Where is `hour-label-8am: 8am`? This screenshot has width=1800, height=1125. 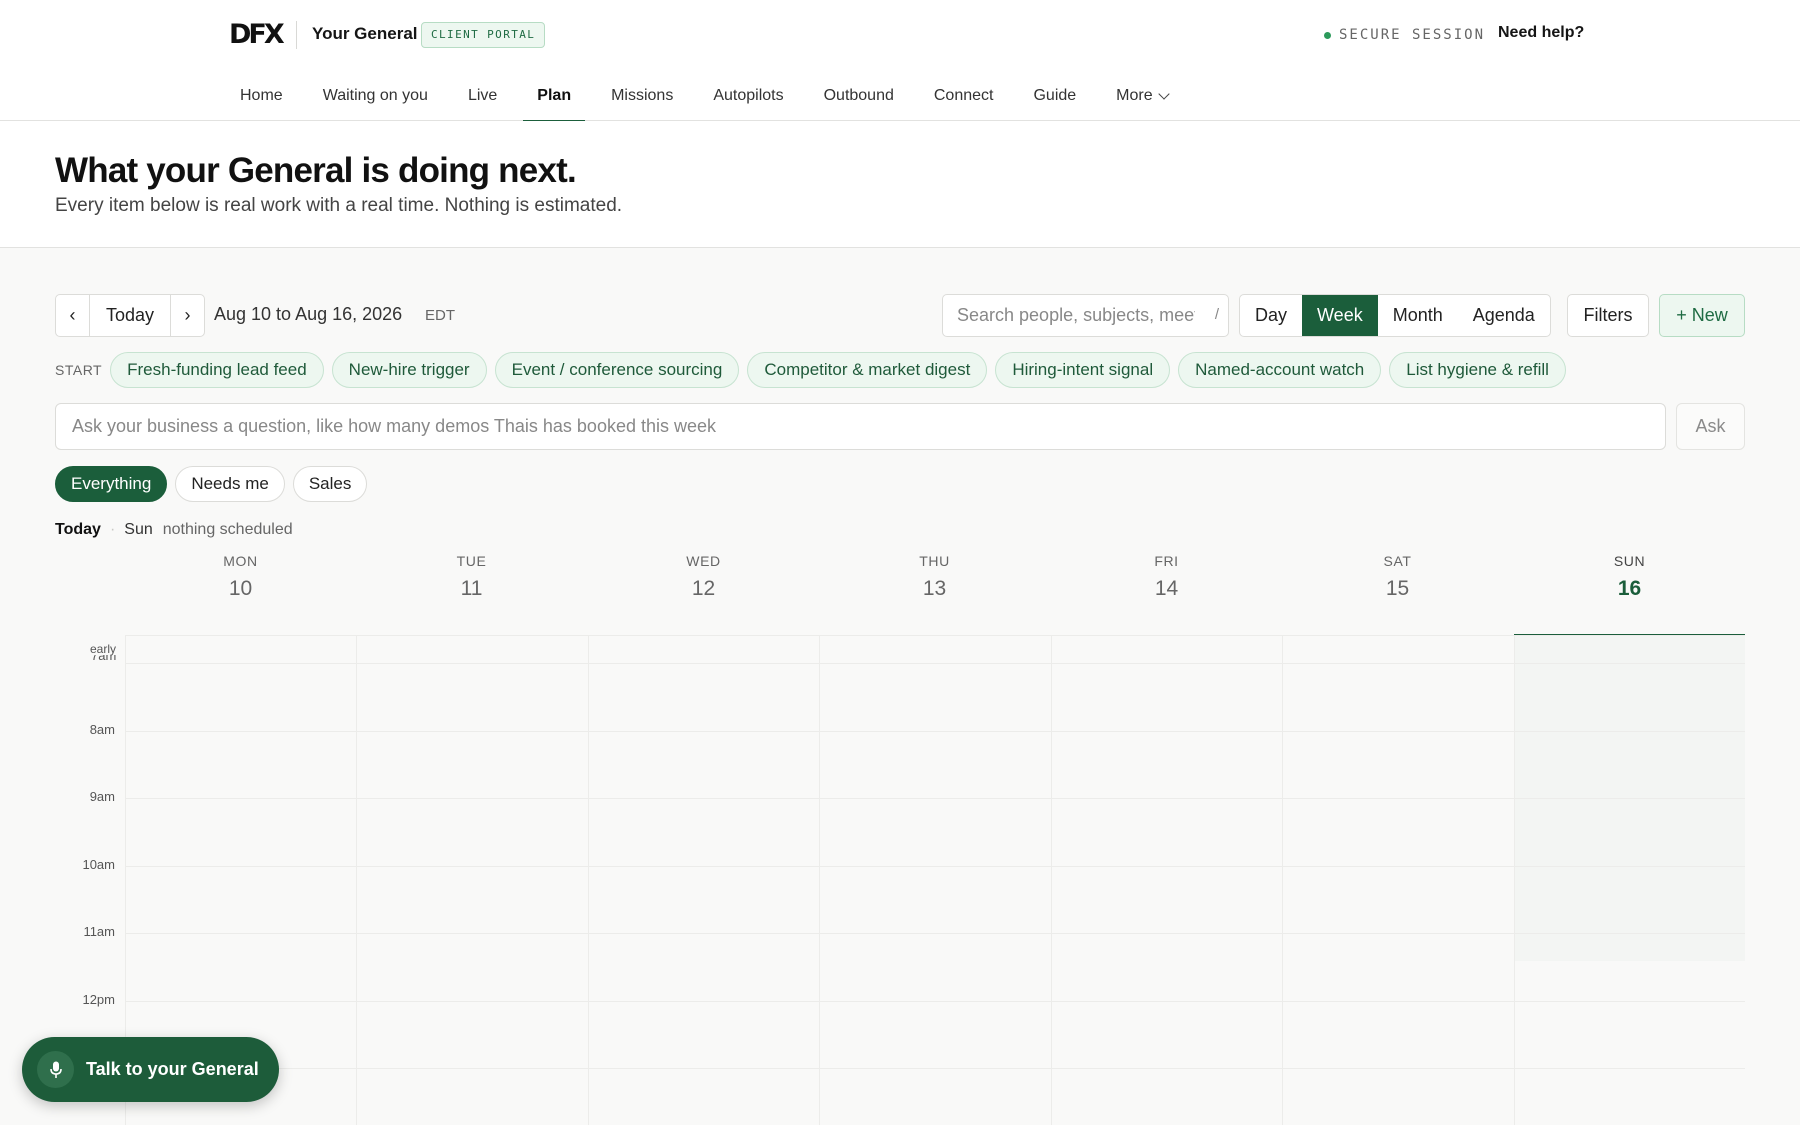 hour-label-8am: 8am is located at coordinates (102, 729).